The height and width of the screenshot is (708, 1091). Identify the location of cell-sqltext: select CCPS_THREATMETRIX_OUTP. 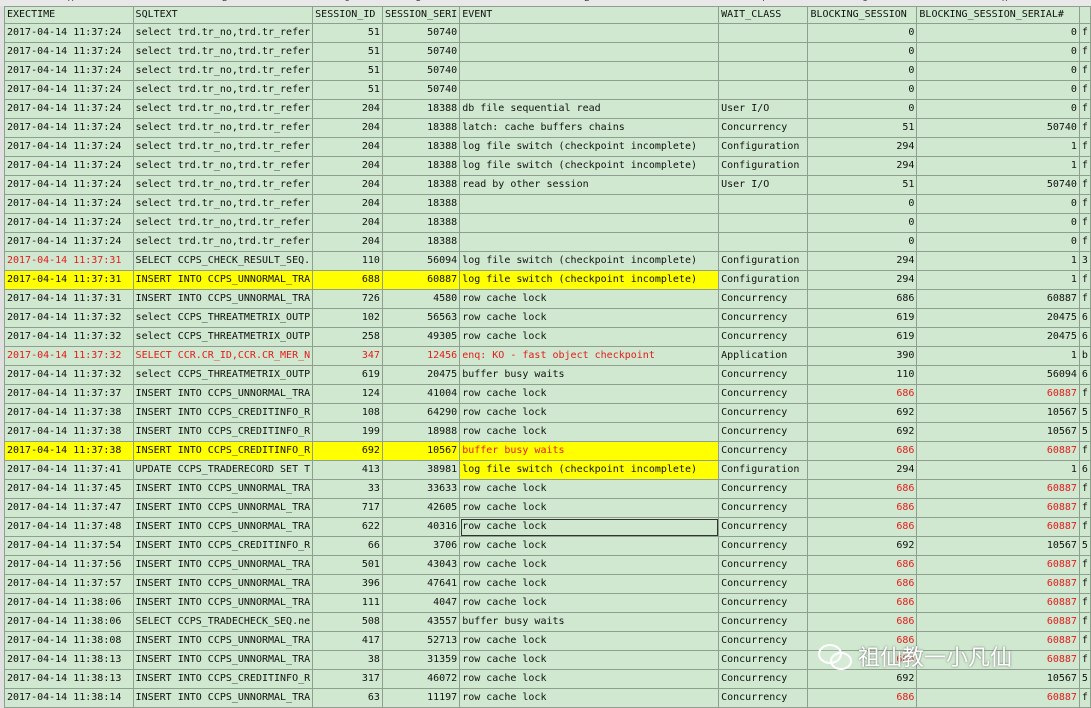
(223, 318).